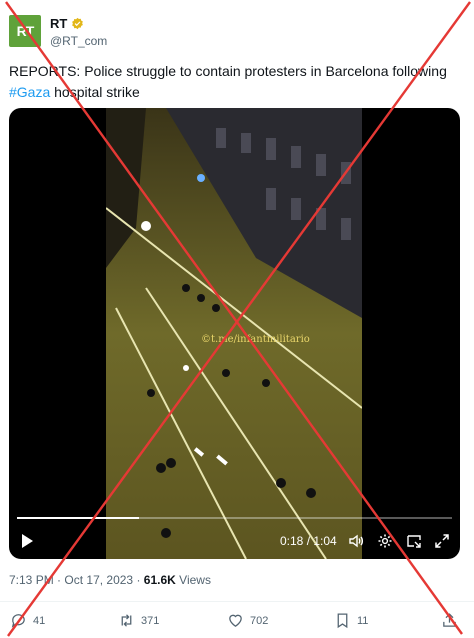 The width and height of the screenshot is (474, 638). I want to click on hashtag-link: #Gaza, so click(29, 92).